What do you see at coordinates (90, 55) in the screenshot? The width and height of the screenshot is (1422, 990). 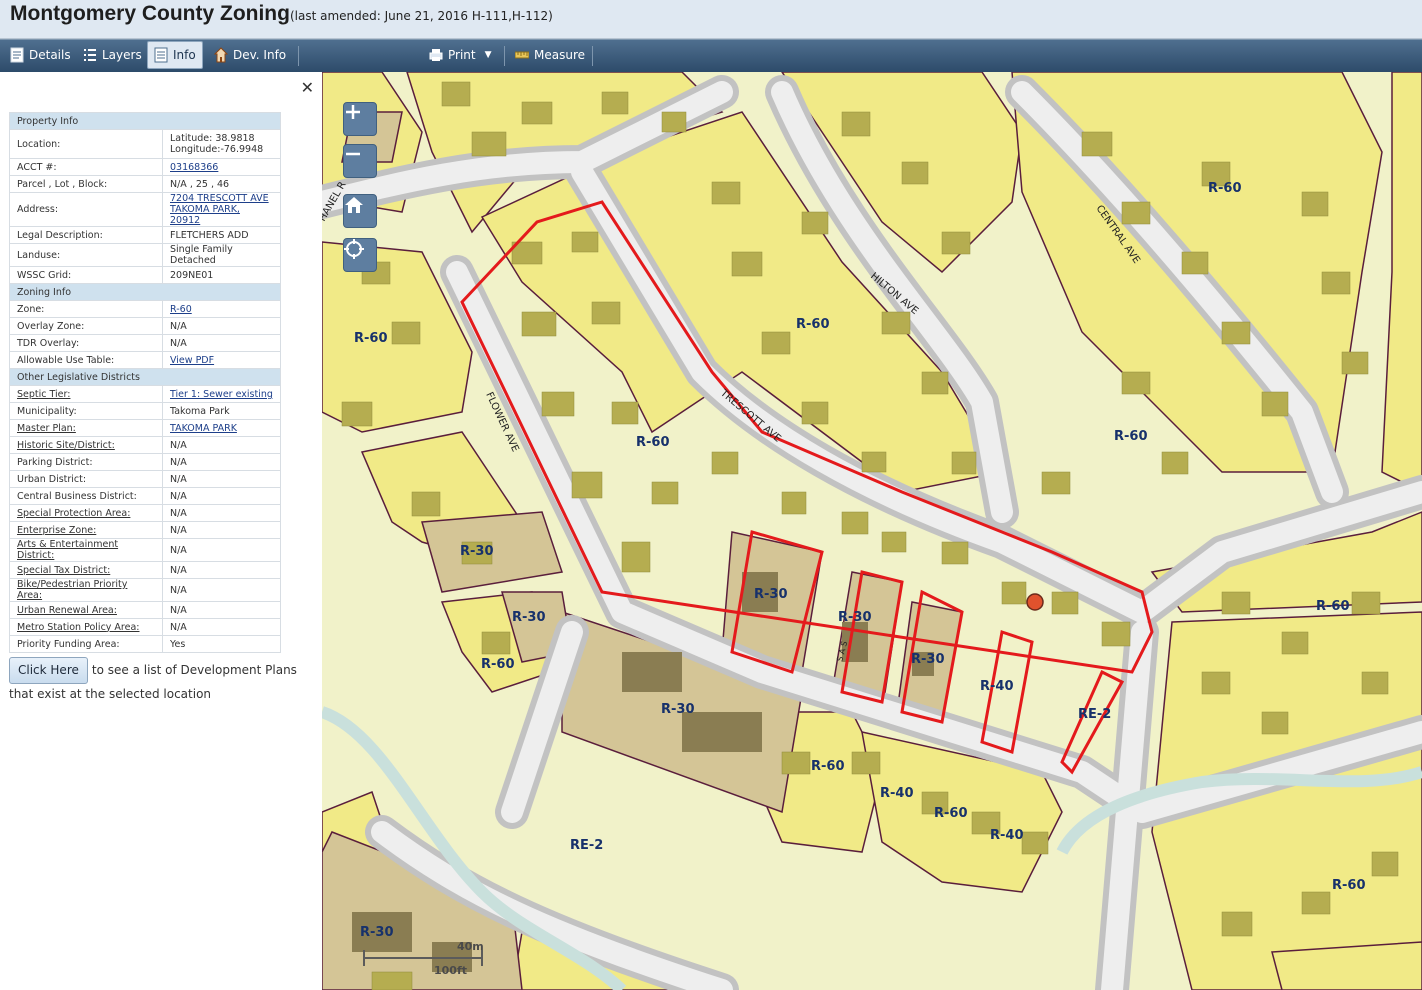 I see `layers-icon` at bounding box center [90, 55].